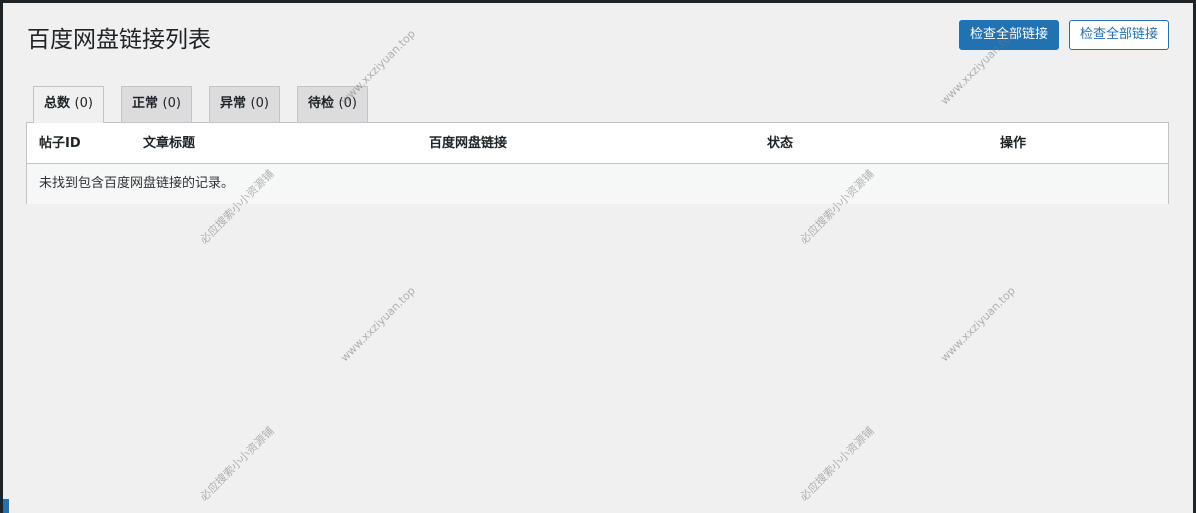  What do you see at coordinates (233, 103) in the screenshot?
I see `tab-label: 异常` at bounding box center [233, 103].